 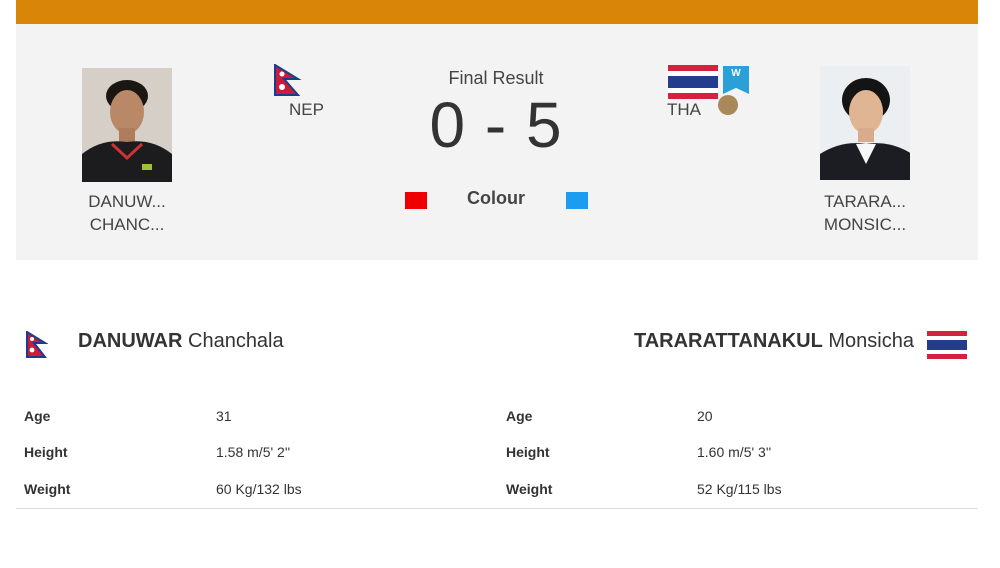 What do you see at coordinates (497, 508) in the screenshot?
I see `divider` at bounding box center [497, 508].